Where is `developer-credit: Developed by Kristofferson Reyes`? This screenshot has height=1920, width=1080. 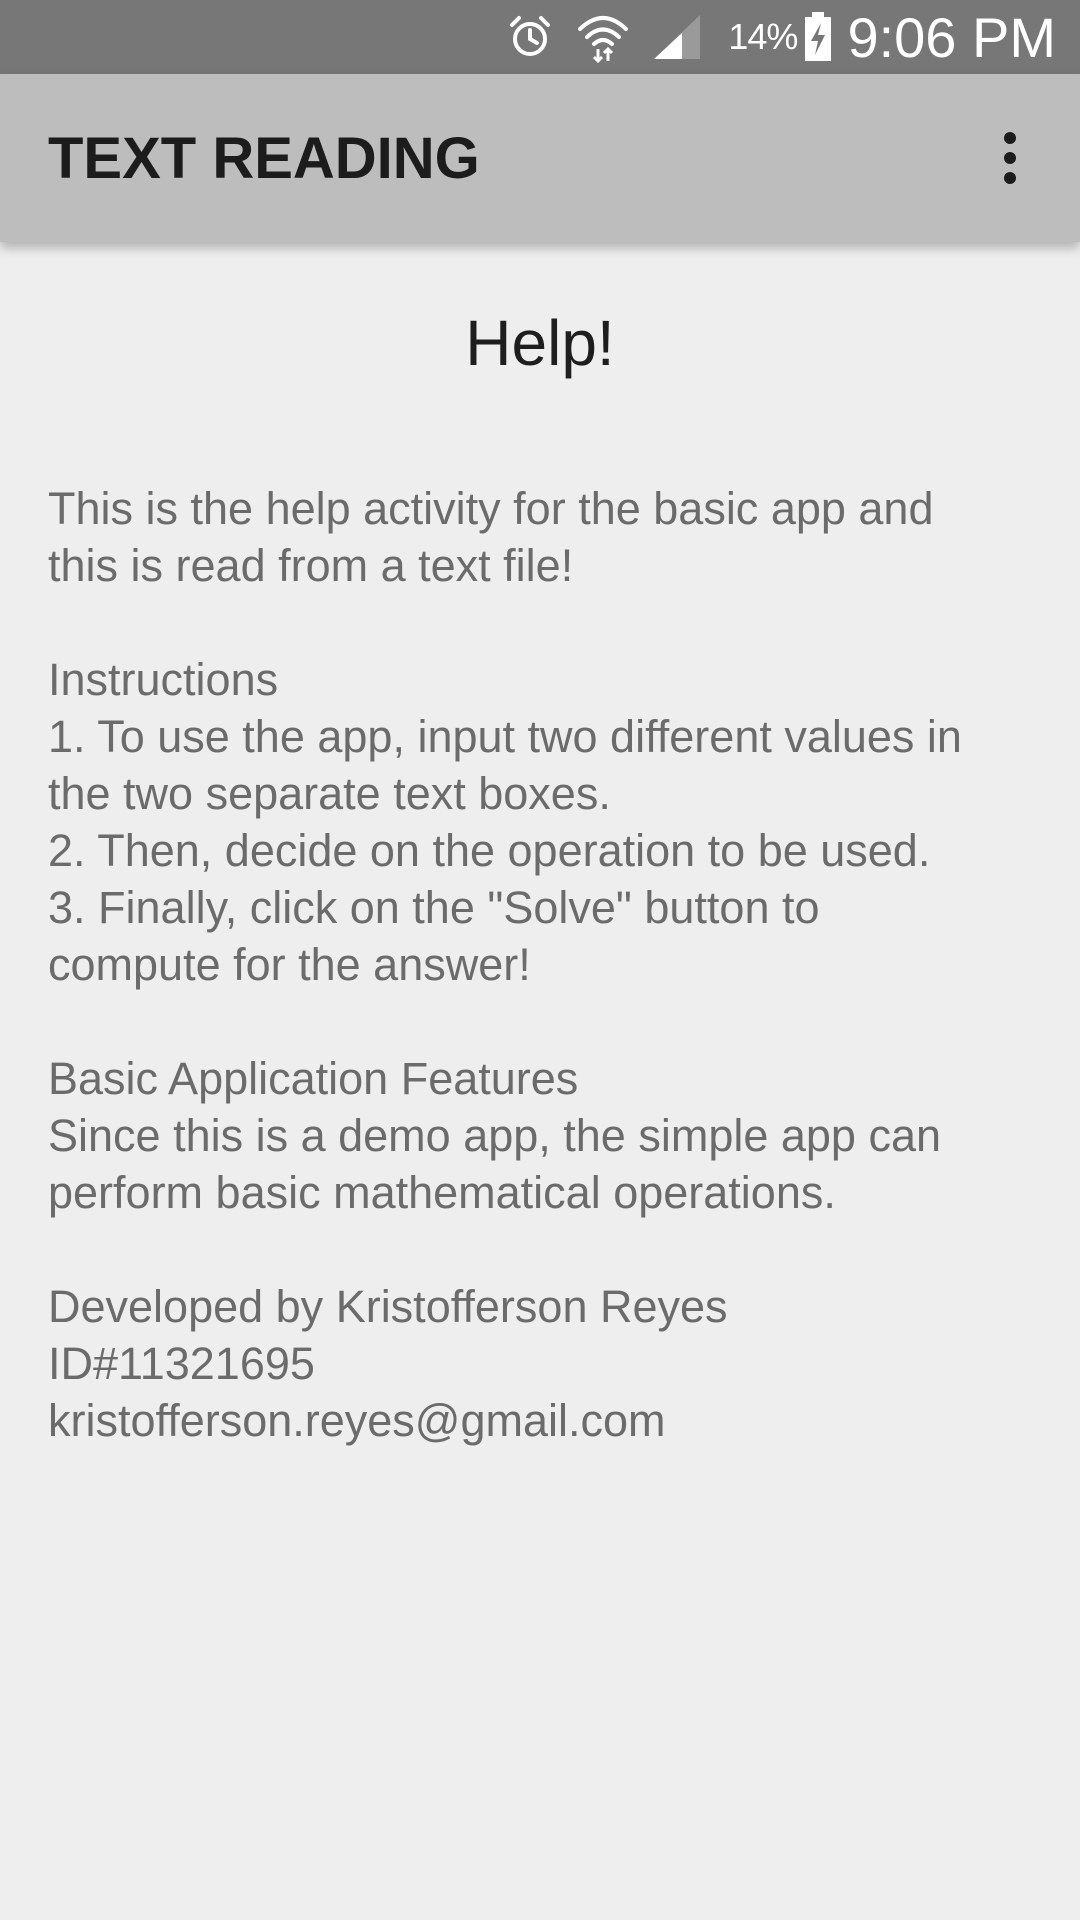 developer-credit: Developed by Kristofferson Reyes is located at coordinates (388, 1306).